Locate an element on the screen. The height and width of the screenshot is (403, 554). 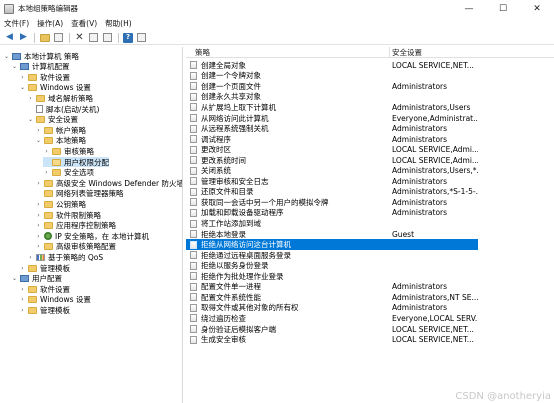
tree-item: ⌄ 本地计算机 策略 is located at coordinates (41, 56).